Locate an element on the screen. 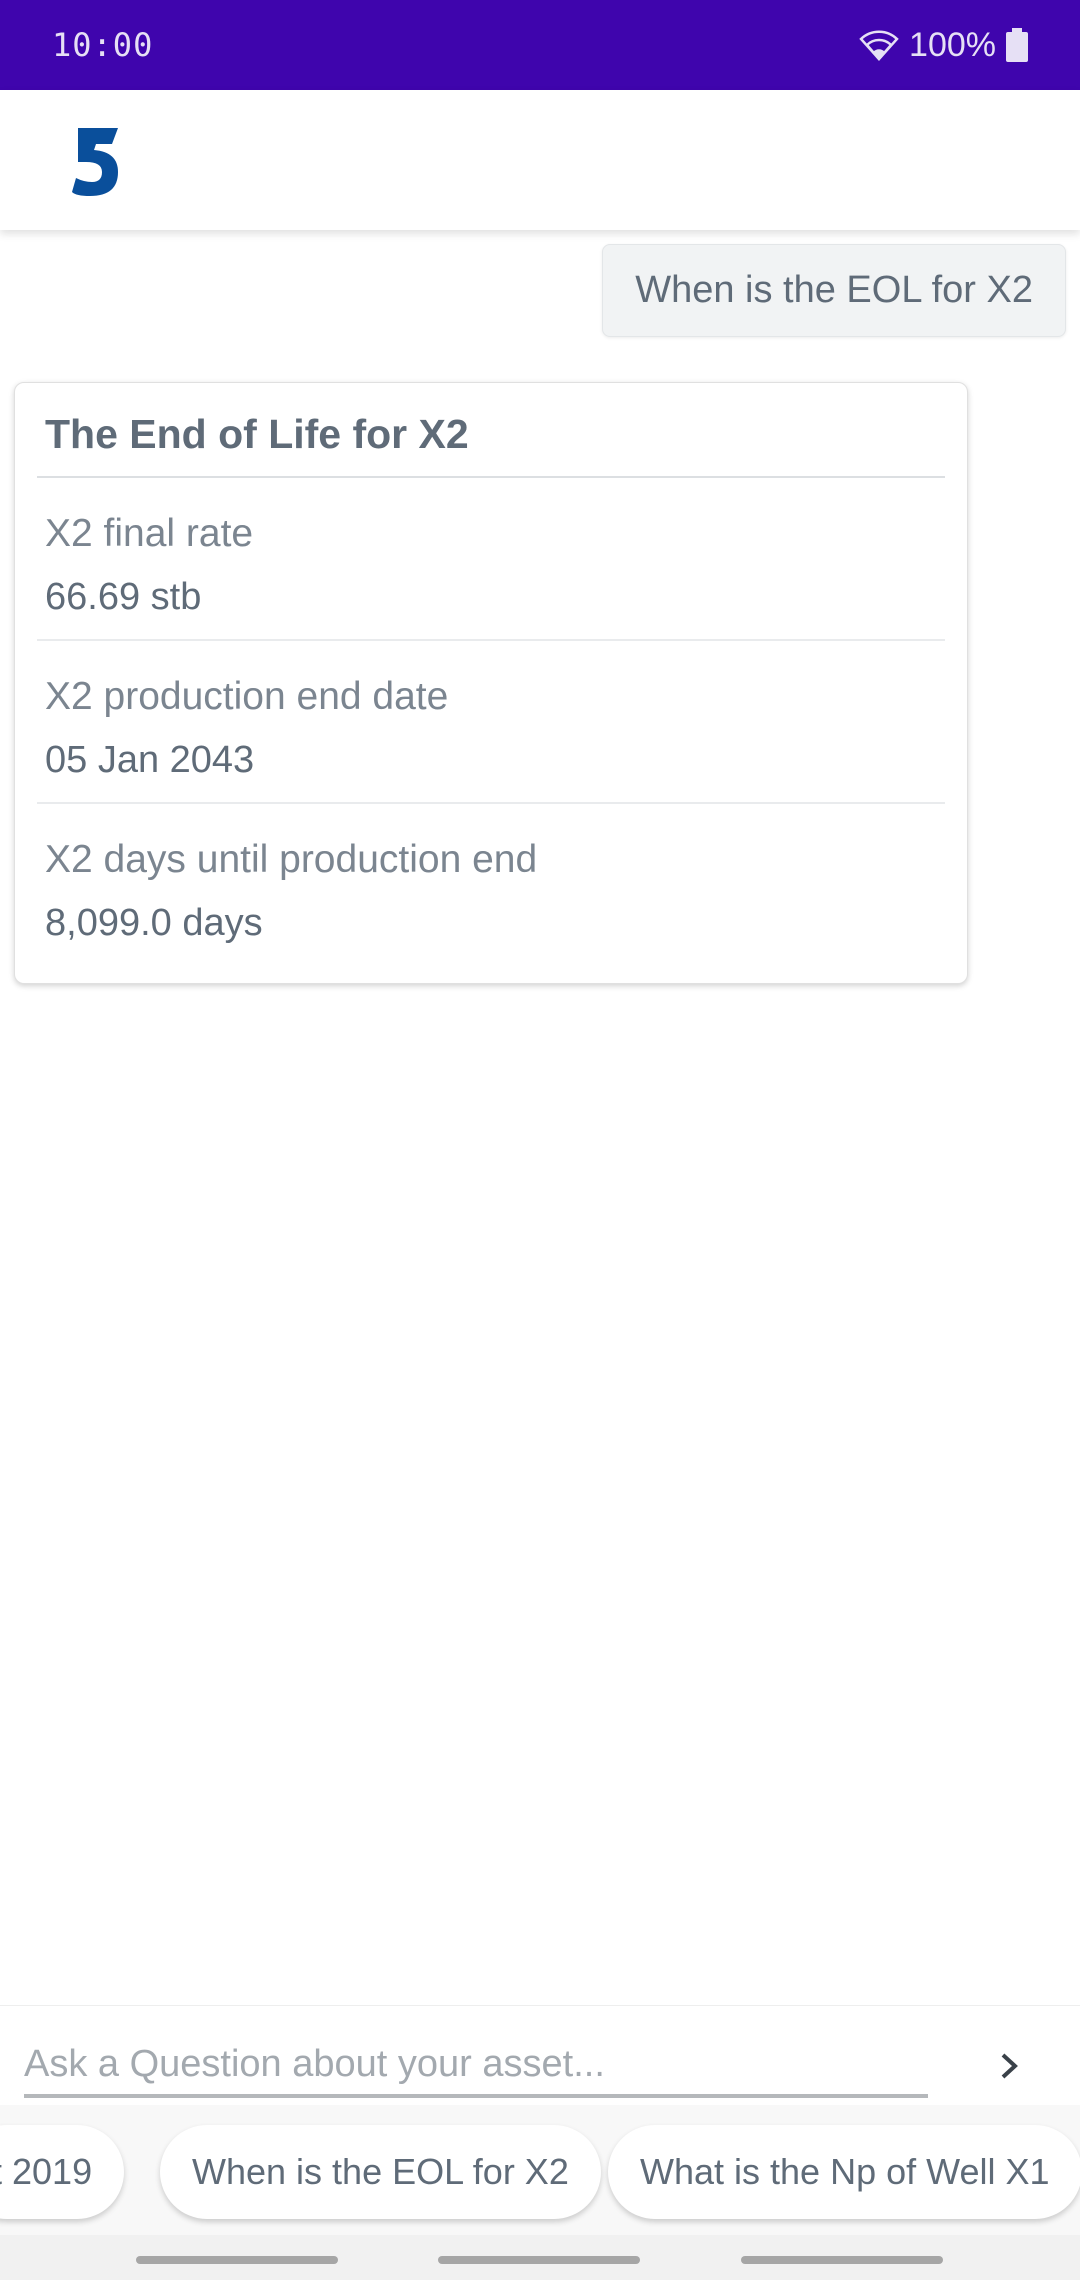  card-row: X2 production end date 05 Jan 2043 is located at coordinates (491, 722).